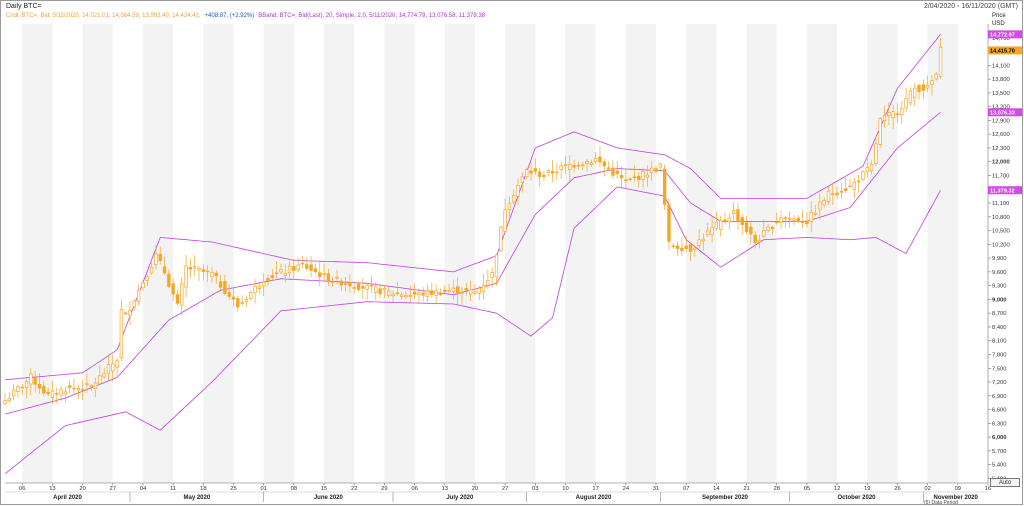 The image size is (1024, 506). Describe the element at coordinates (999, 397) in the screenshot. I see `price-tick-label: 6,900` at that location.